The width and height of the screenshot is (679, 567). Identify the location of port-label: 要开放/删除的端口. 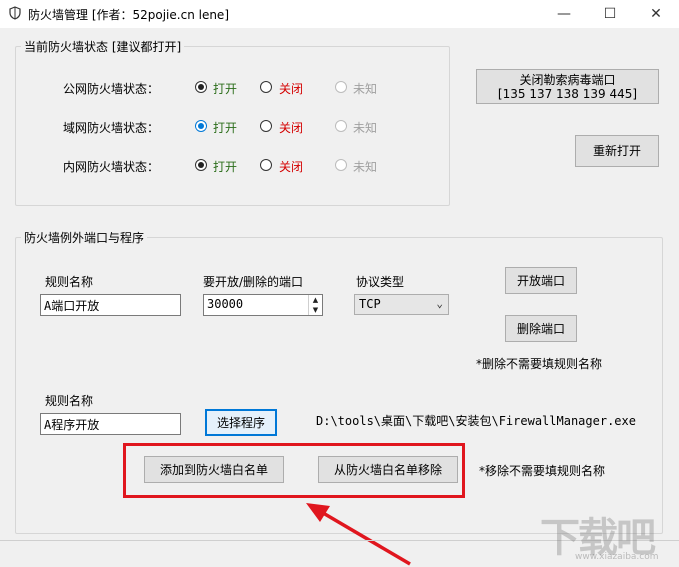
(253, 282).